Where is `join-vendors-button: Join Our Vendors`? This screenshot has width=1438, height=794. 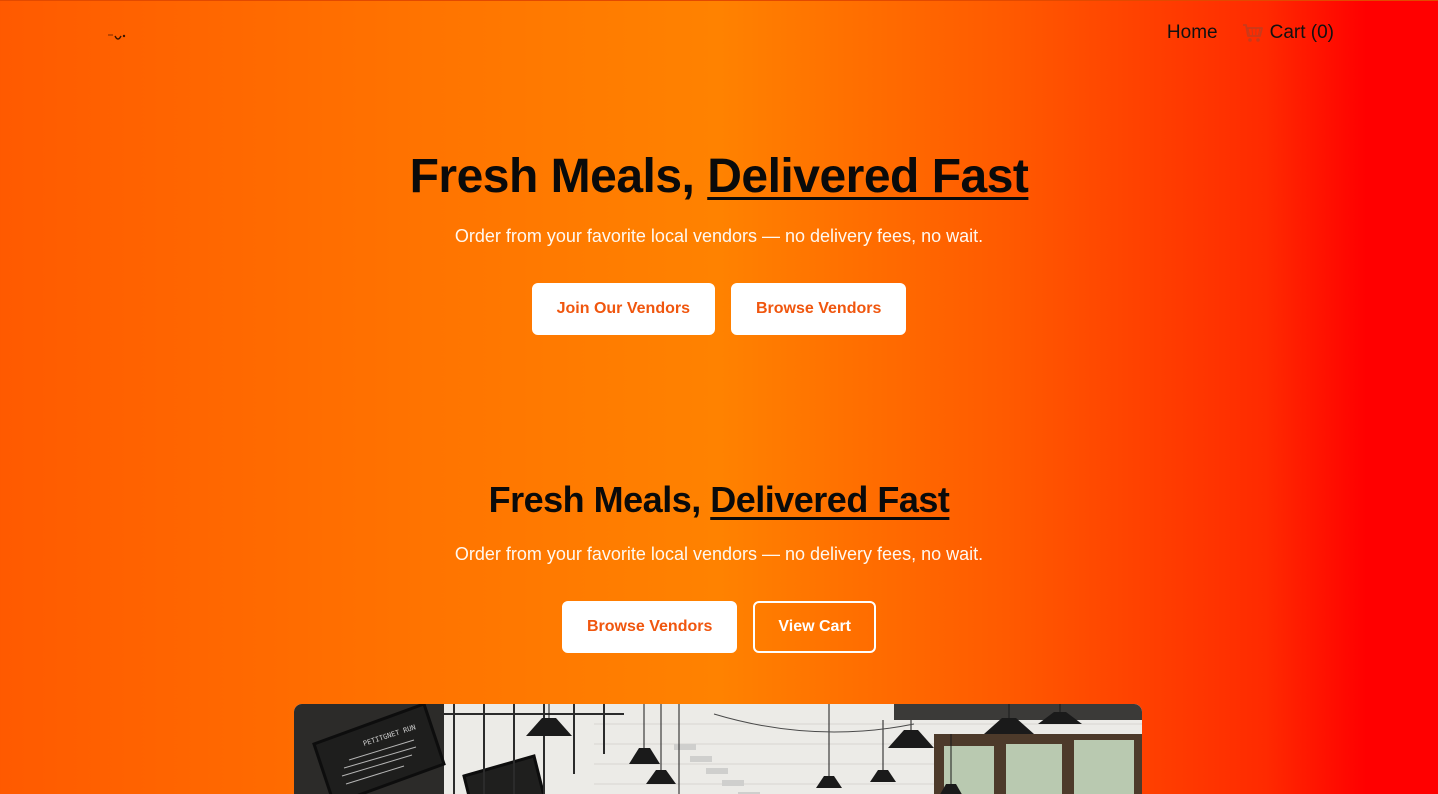
join-vendors-button: Join Our Vendors is located at coordinates (623, 309).